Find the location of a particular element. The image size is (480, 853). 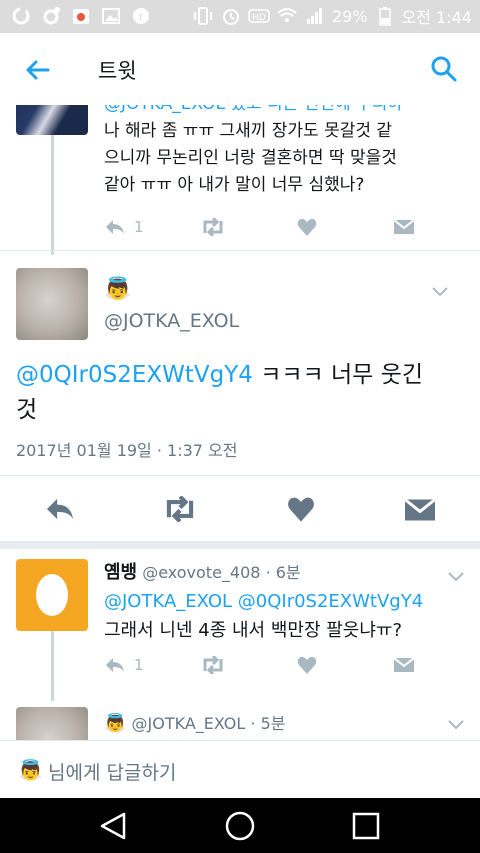

sync-icon is located at coordinates (21, 16).